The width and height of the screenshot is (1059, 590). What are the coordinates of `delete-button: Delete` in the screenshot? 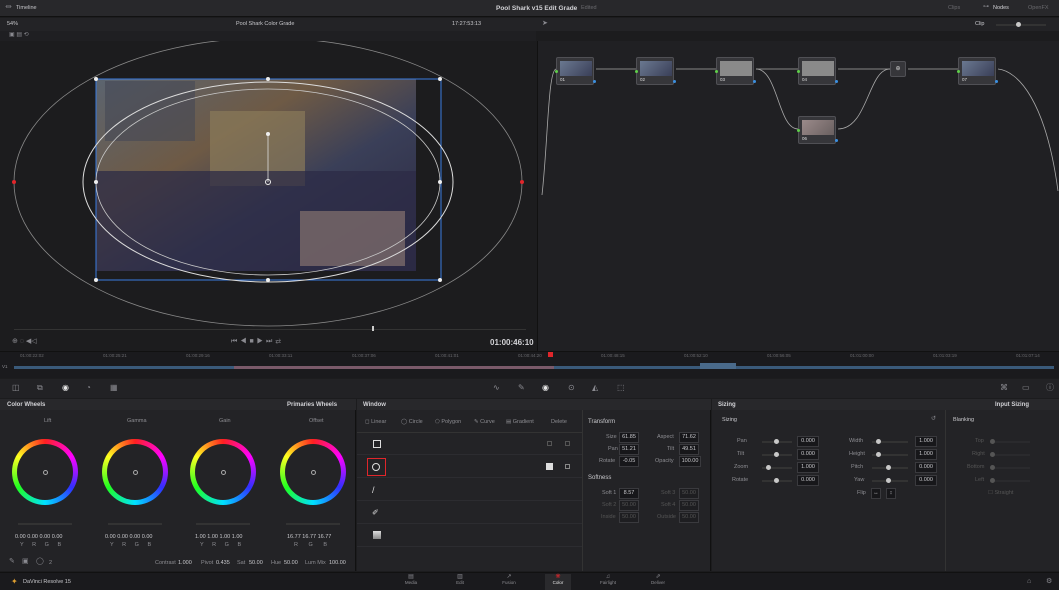 It's located at (559, 422).